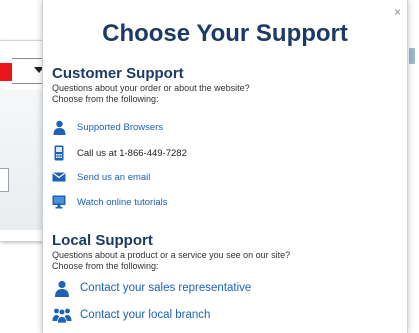 This screenshot has height=333, width=419. I want to click on watch-tutorials-link: Watch online tutorials, so click(109, 202).